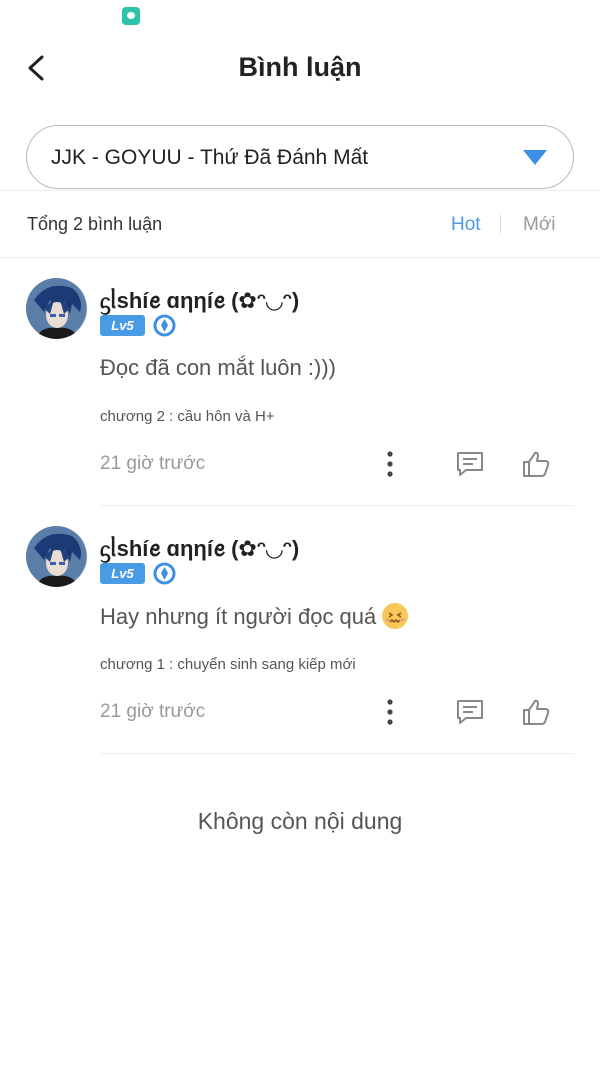 The image size is (600, 1067). I want to click on header: Bình luận, so click(300, 68).